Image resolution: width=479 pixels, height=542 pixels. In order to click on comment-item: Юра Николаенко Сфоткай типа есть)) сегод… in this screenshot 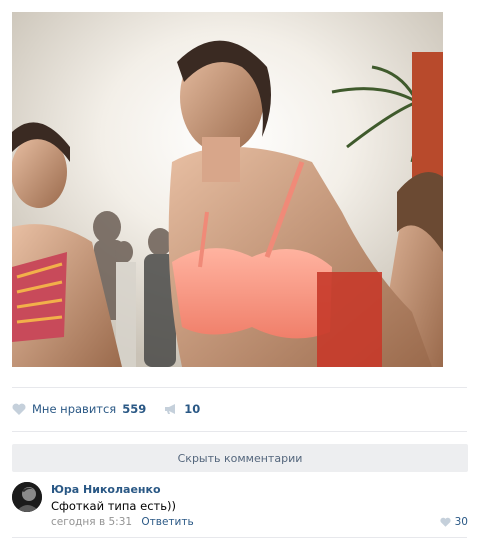, I will do `click(240, 507)`.